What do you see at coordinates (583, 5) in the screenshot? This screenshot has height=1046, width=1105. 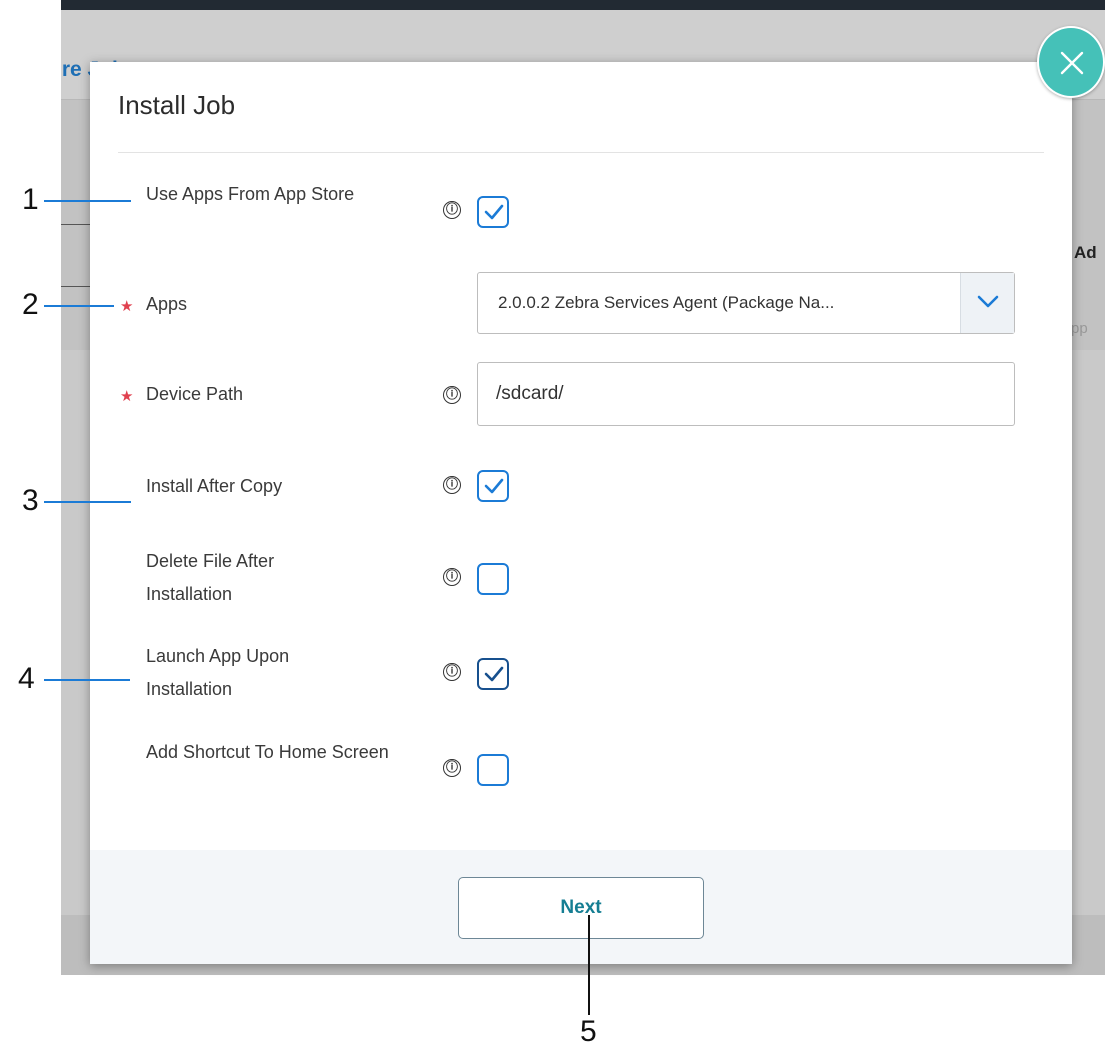 I see `background-topbar` at bounding box center [583, 5].